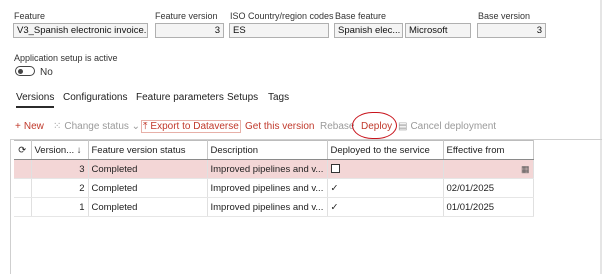  Describe the element at coordinates (23, 150) in the screenshot. I see `refresh-icon: ⟳` at that location.